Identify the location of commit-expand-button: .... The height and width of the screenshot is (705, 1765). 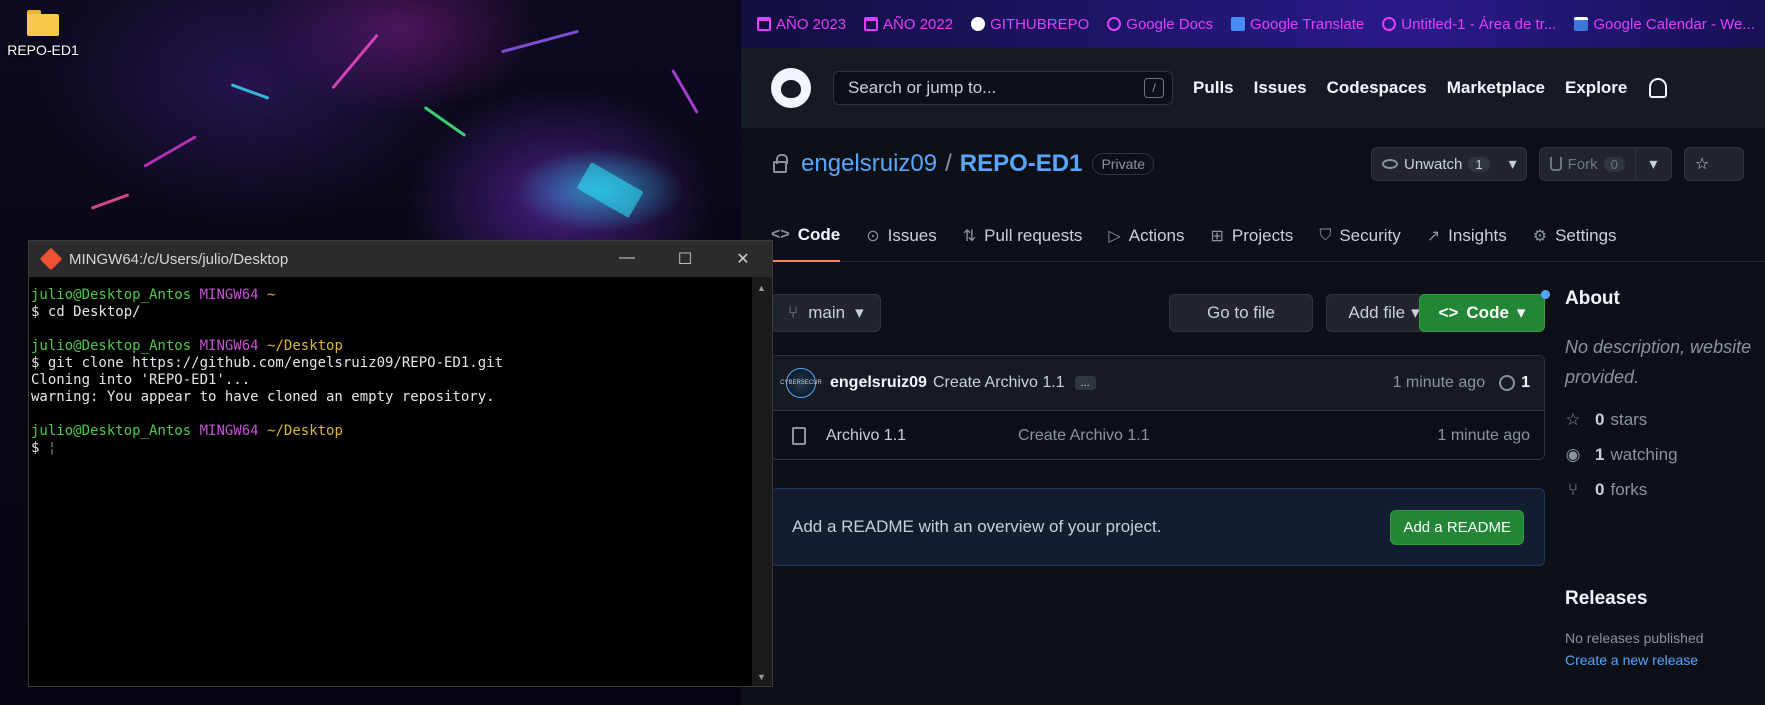
(1085, 383).